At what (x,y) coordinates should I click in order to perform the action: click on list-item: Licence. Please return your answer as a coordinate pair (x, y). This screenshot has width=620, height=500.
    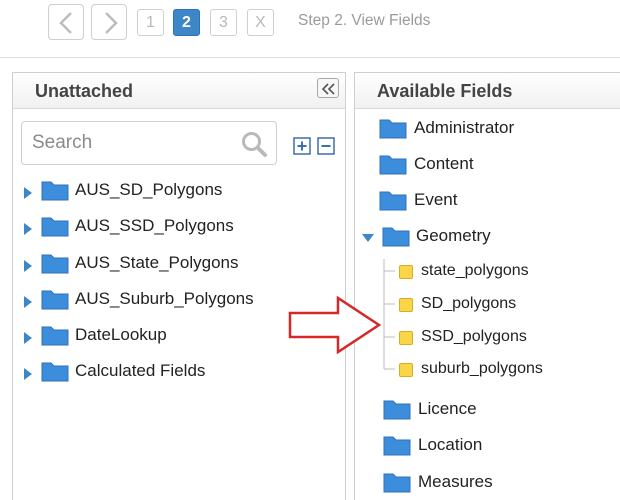
    Looking at the image, I should click on (501, 413).